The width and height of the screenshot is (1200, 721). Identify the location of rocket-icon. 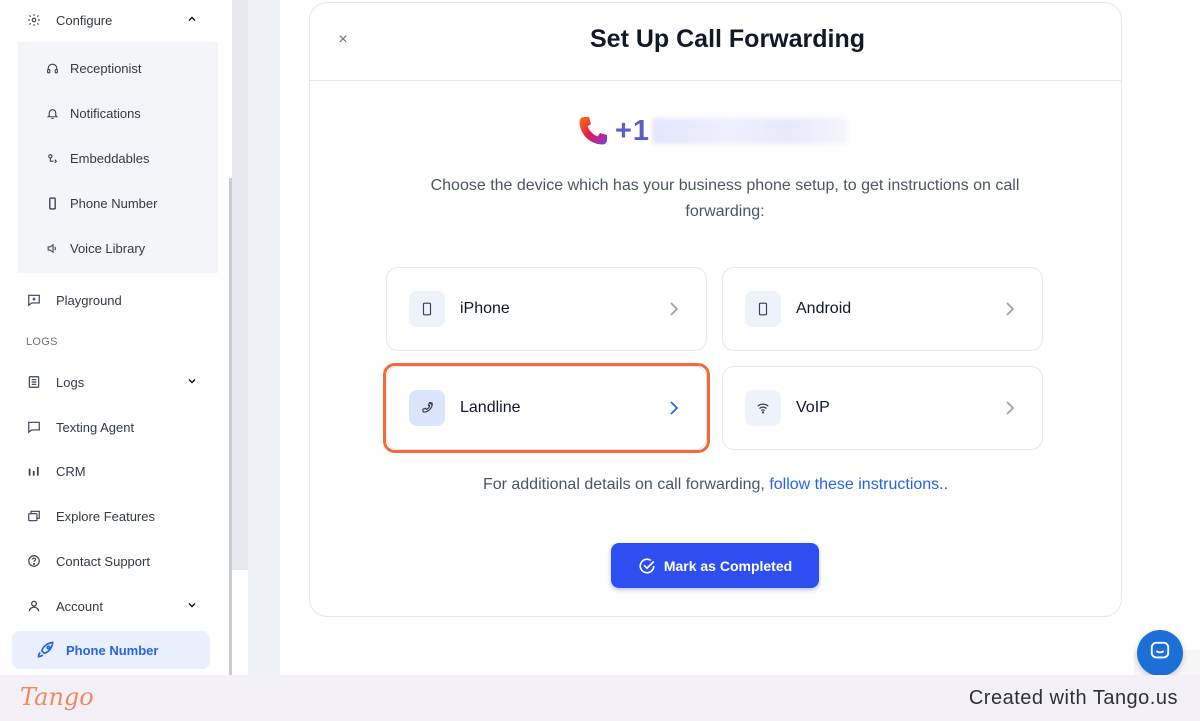
(46, 650).